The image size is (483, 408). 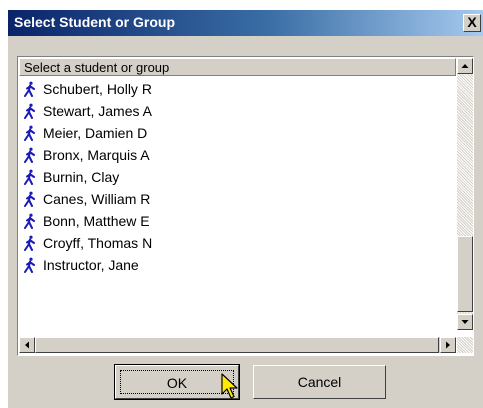 I want to click on list-item: Stewart, James A, so click(x=237, y=111).